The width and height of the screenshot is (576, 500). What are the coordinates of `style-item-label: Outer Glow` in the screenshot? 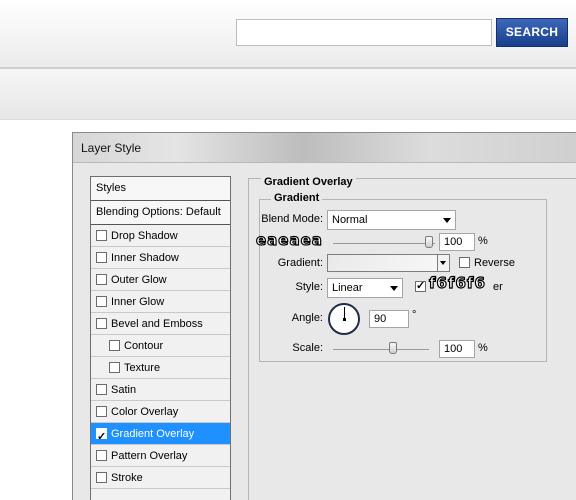 It's located at (139, 280).